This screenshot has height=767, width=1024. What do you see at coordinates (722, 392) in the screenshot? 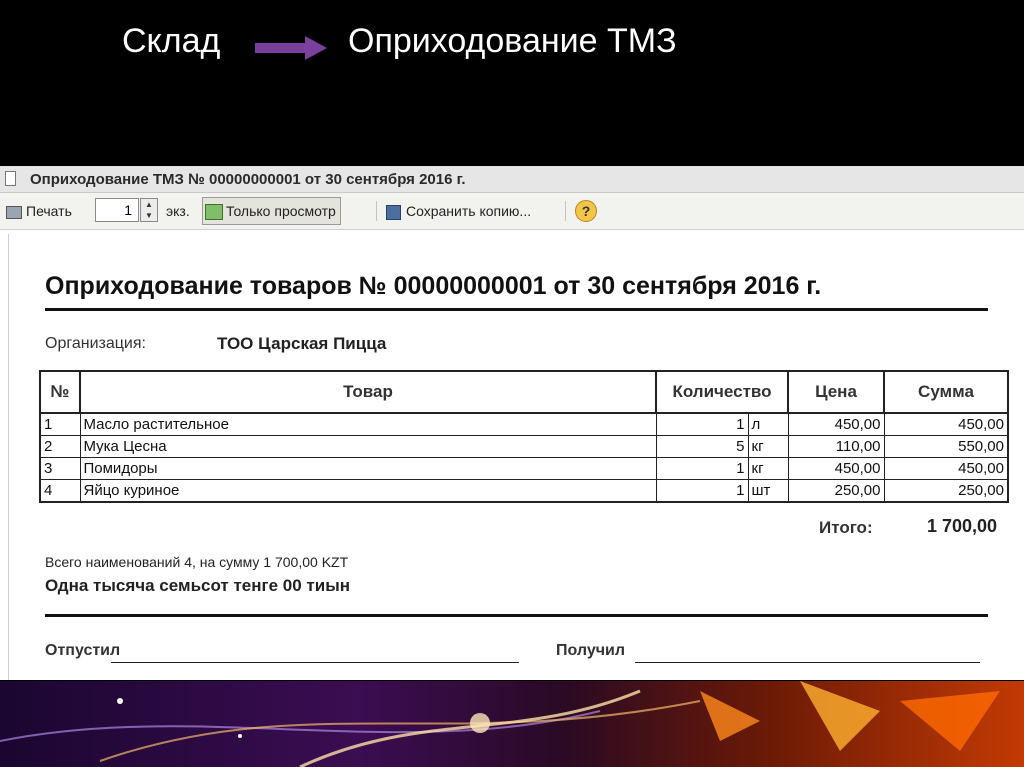
I see `column-header-quantity: Количество` at bounding box center [722, 392].